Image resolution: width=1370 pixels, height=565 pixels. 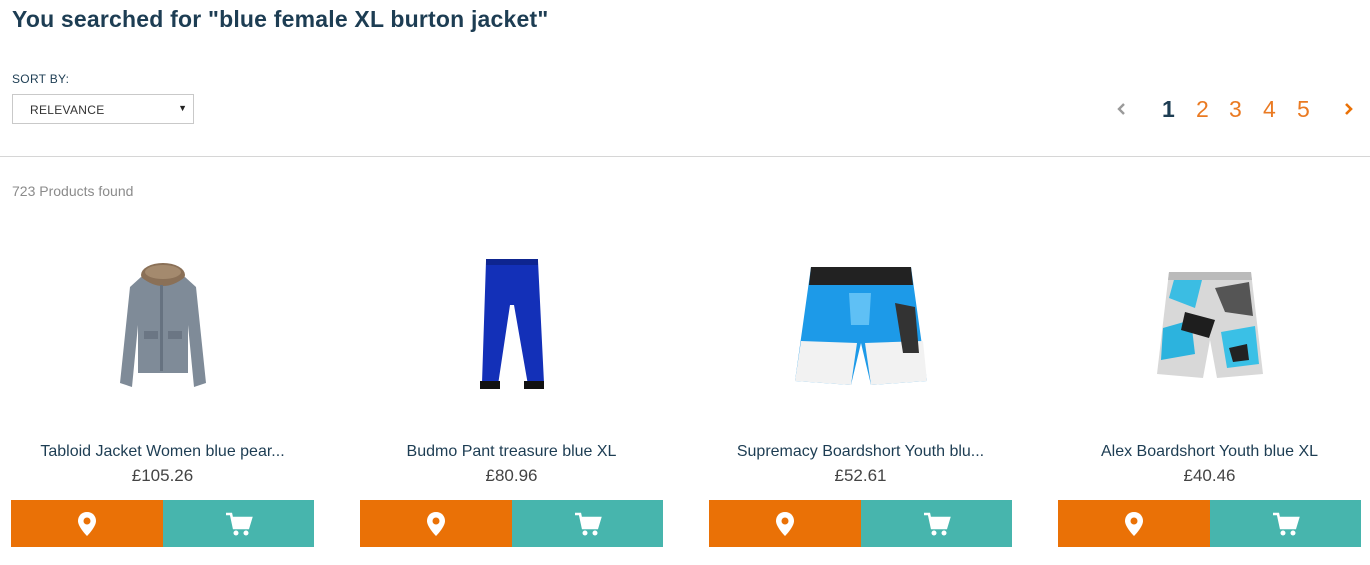 What do you see at coordinates (860, 325) in the screenshot?
I see `product-image-blue-boardshort` at bounding box center [860, 325].